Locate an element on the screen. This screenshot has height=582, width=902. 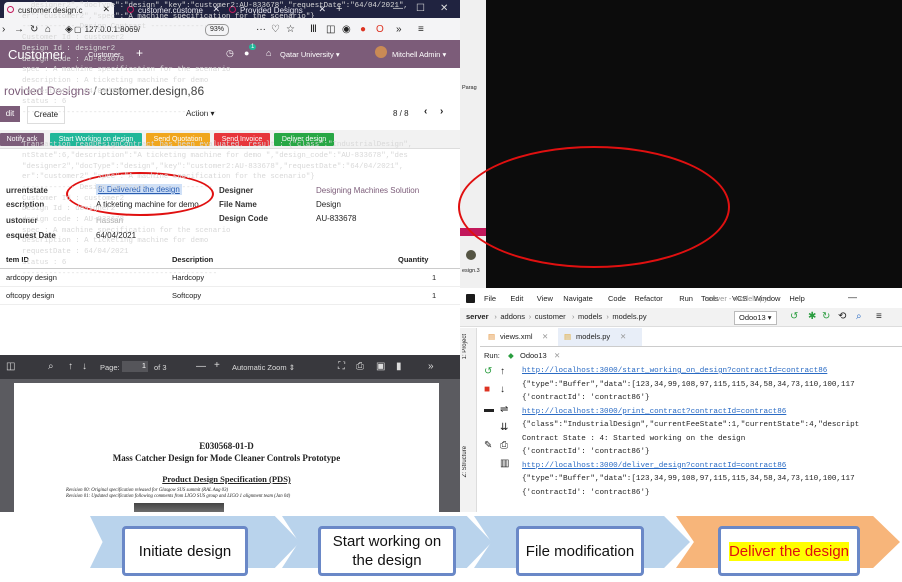
opera-icon: O is located at coordinates (380, 30).